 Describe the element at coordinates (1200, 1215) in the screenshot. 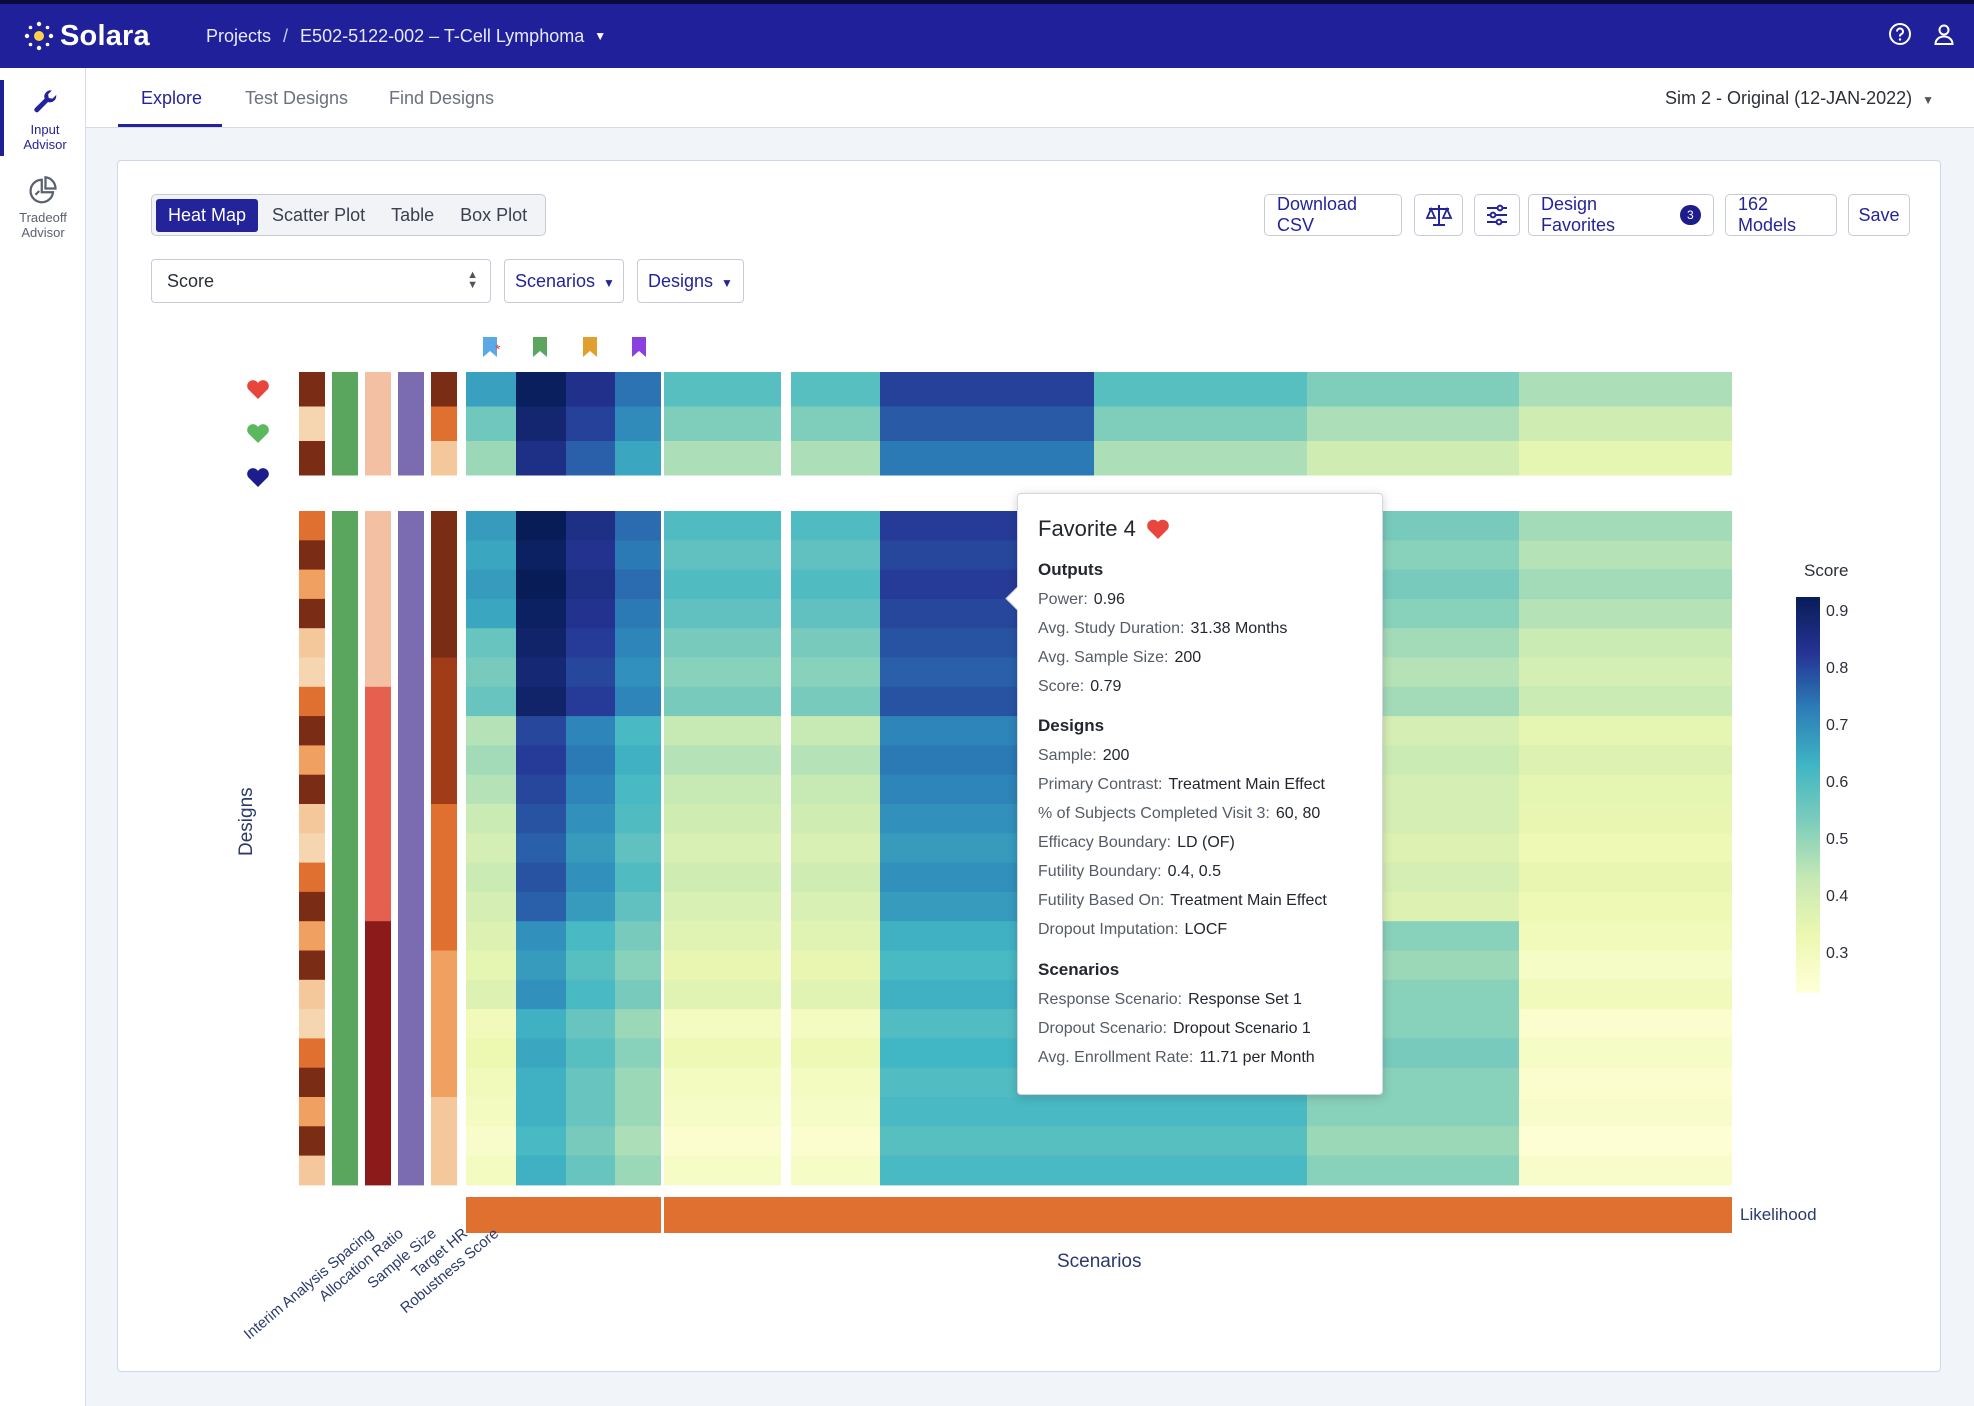

I see `likelihood-cell` at that location.